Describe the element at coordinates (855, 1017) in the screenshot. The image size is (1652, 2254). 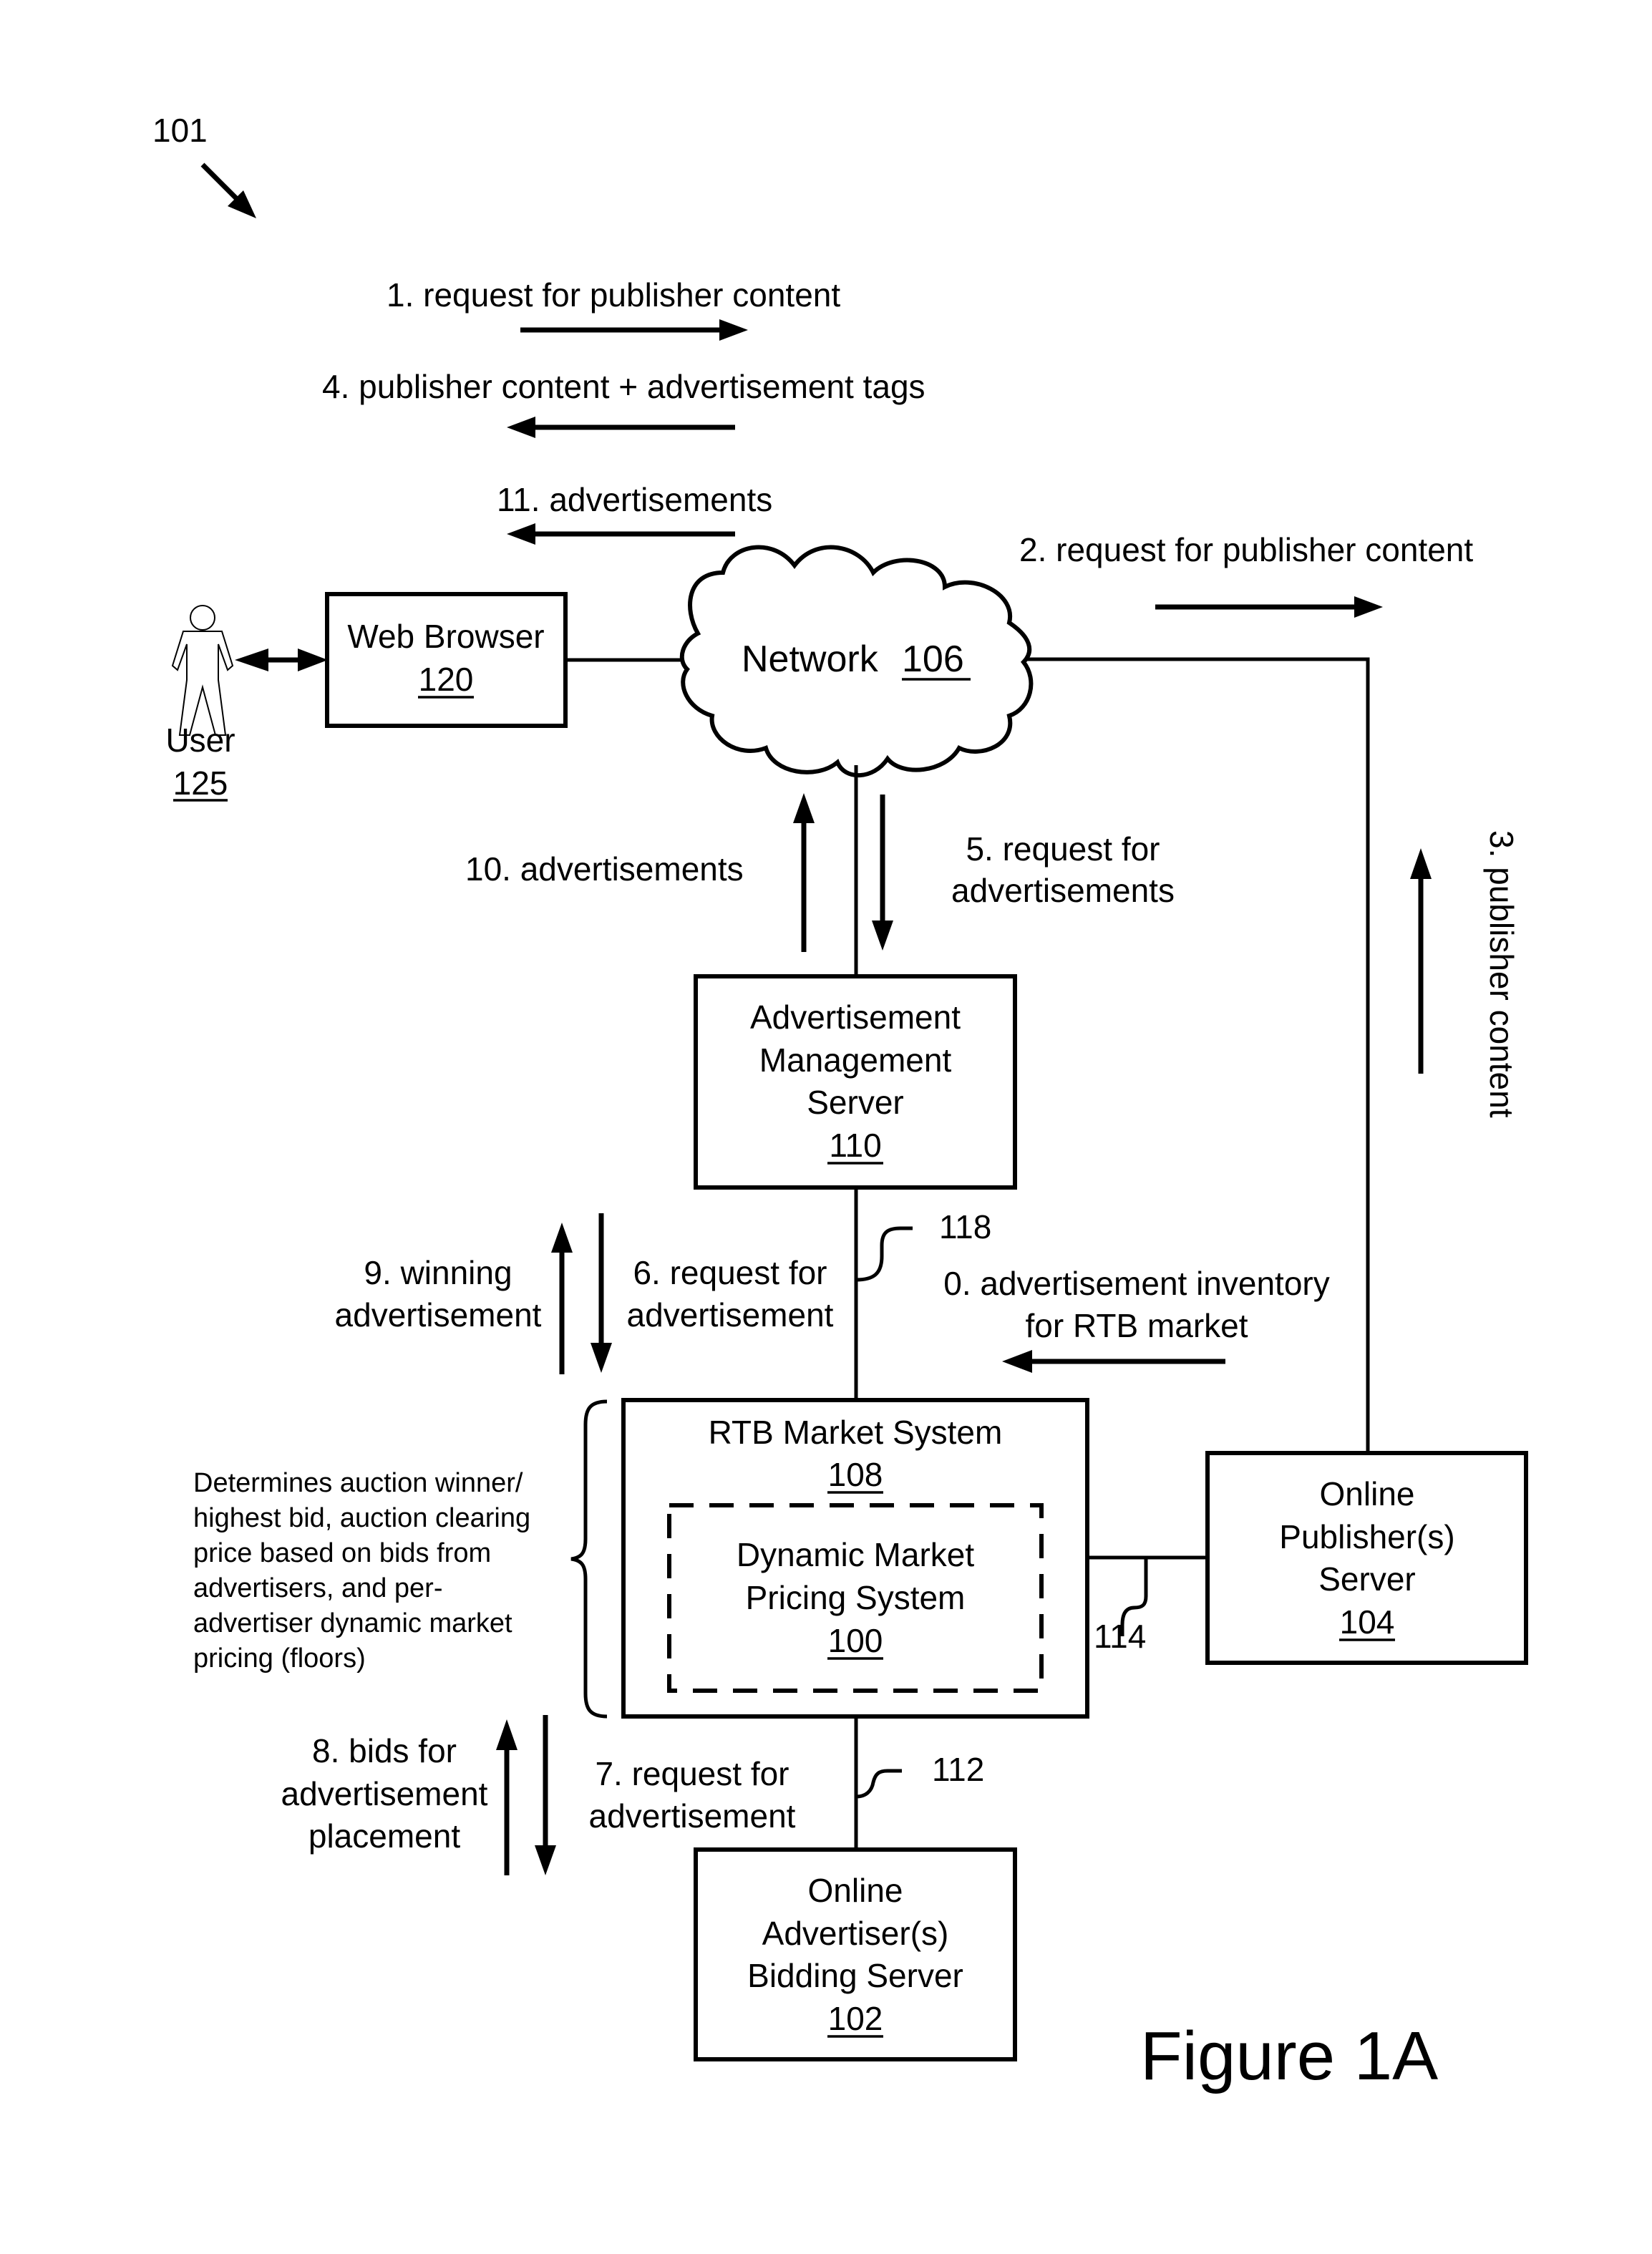
I see `ams-label-line1: Advertisement` at that location.